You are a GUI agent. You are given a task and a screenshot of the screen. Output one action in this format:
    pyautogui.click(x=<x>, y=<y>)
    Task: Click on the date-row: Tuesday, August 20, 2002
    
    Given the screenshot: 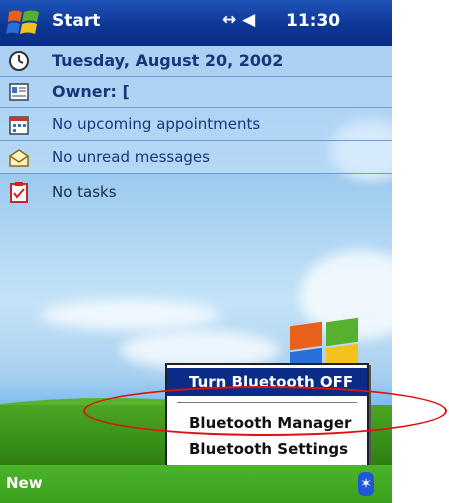 What is the action you would take?
    pyautogui.click(x=196, y=61)
    